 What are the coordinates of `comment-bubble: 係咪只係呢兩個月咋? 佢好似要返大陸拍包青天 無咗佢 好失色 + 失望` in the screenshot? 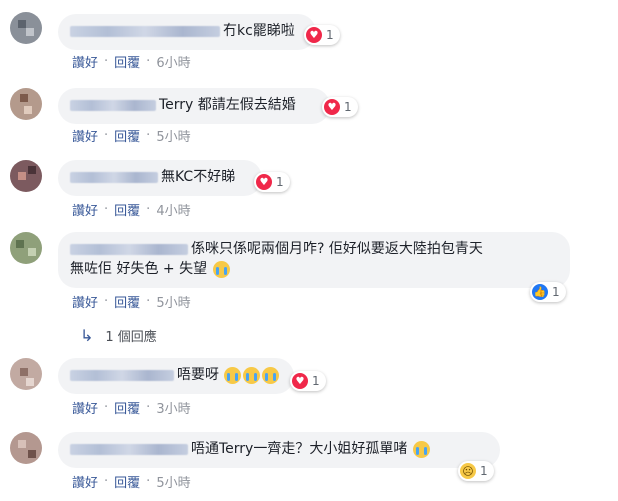 It's located at (314, 260).